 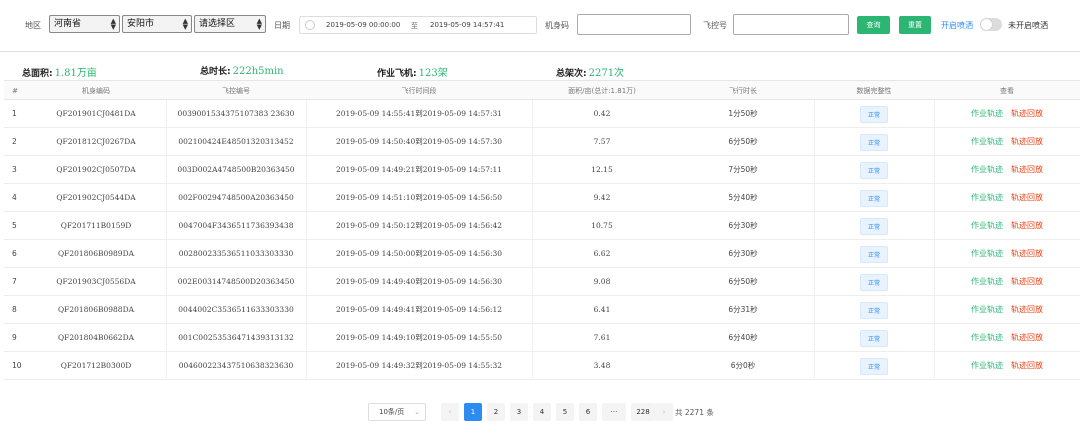 I want to click on cell-fc-code: 002E00314748500D20363450, so click(x=236, y=281).